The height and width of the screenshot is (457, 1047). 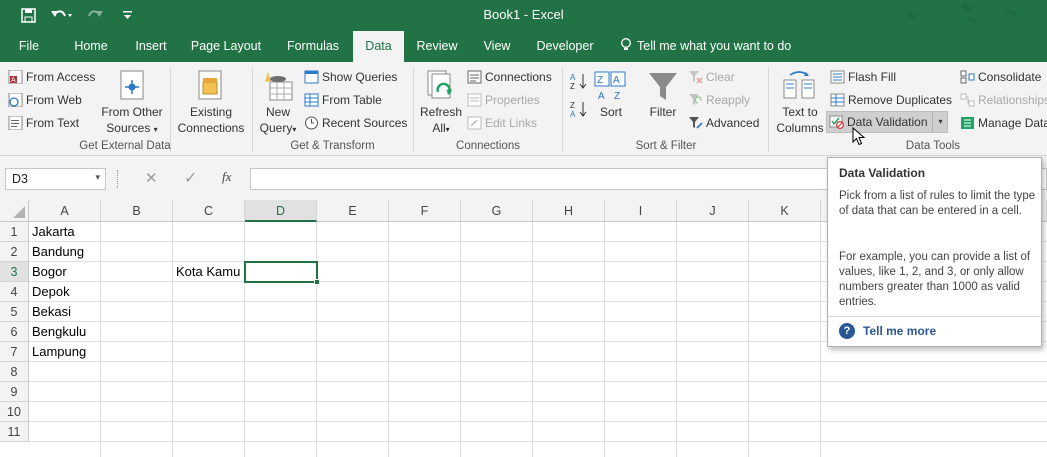 What do you see at coordinates (569, 211) in the screenshot?
I see `column-header-h: H` at bounding box center [569, 211].